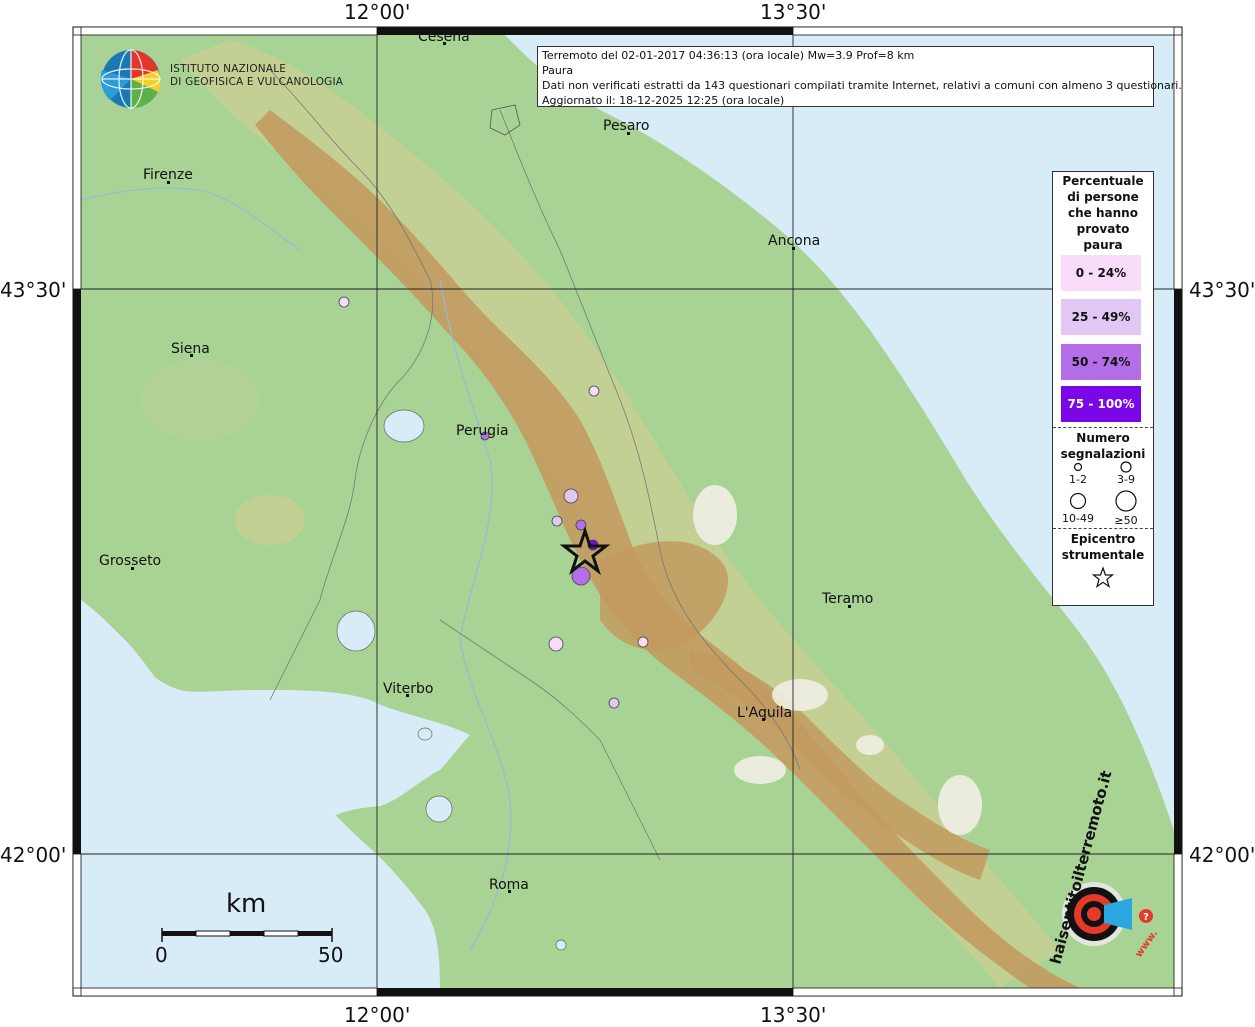 This screenshot has height=1027, width=1255. What do you see at coordinates (228, 69) in the screenshot?
I see `logo-line: ISTITUTO NAZIONALE` at bounding box center [228, 69].